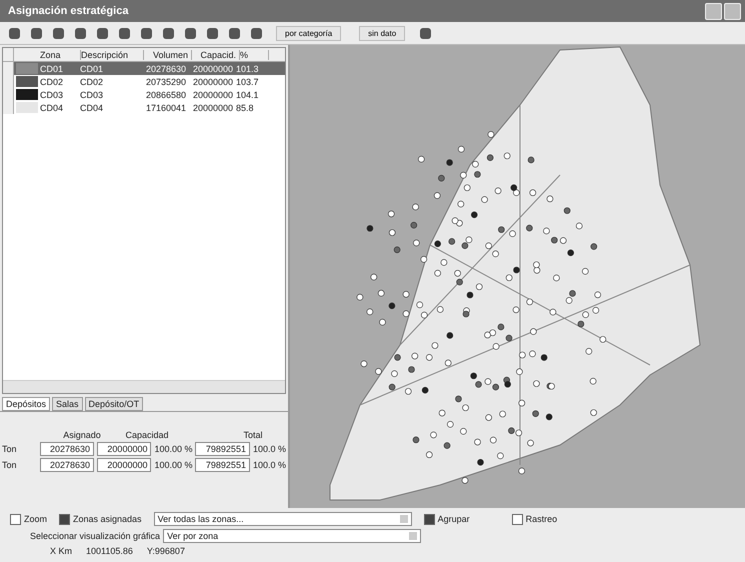  Describe the element at coordinates (60, 55) in the screenshot. I see `column-header: Zona` at that location.